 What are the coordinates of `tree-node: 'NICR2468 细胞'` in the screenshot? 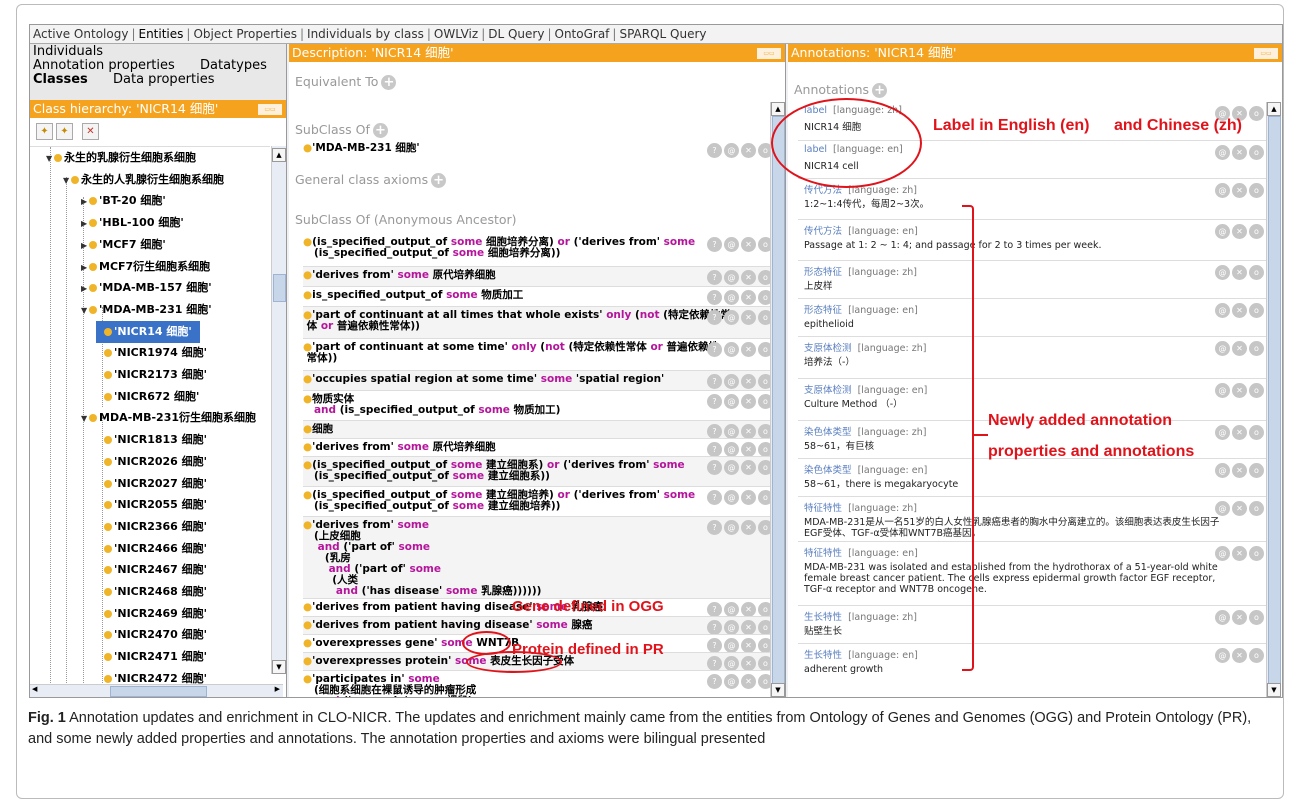 It's located at (151, 592).